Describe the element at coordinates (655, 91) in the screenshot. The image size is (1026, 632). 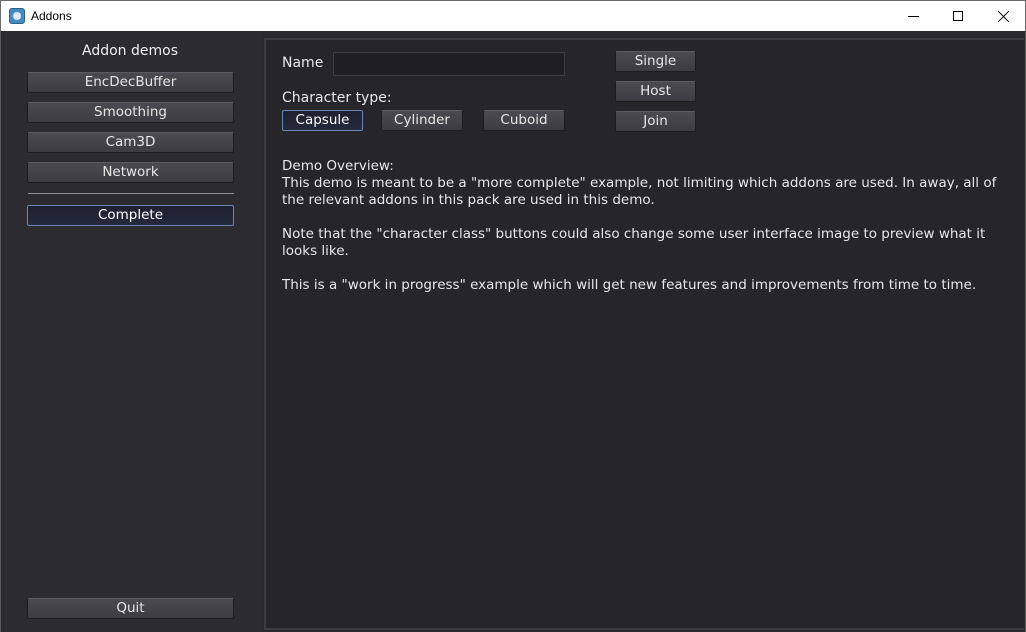
I see `host-button: Host` at that location.